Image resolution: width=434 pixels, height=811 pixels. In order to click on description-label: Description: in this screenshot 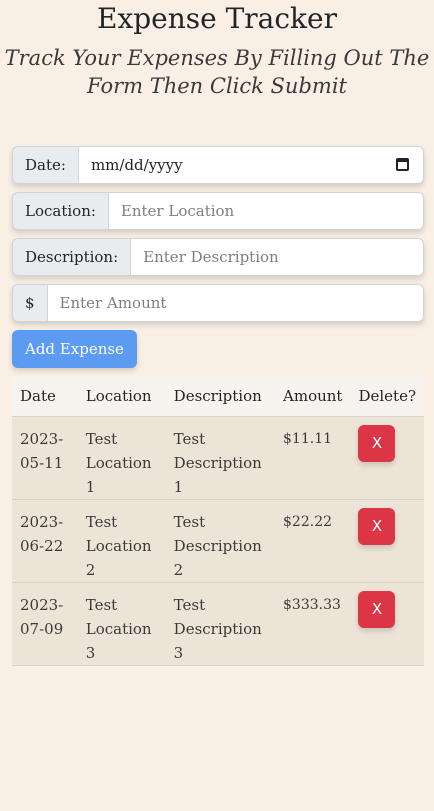, I will do `click(71, 257)`.